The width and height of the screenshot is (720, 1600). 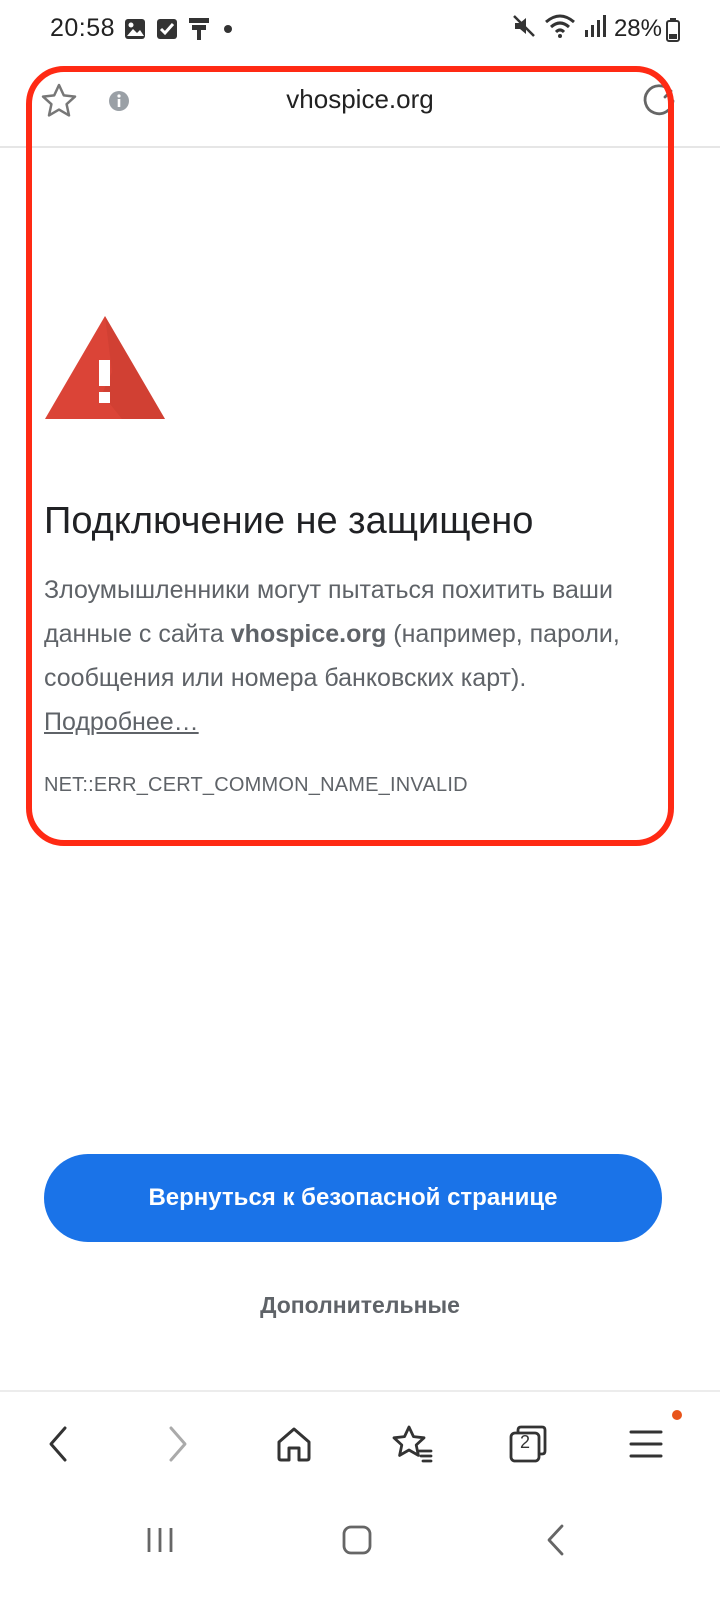 I want to click on battery-icon, so click(x=673, y=32).